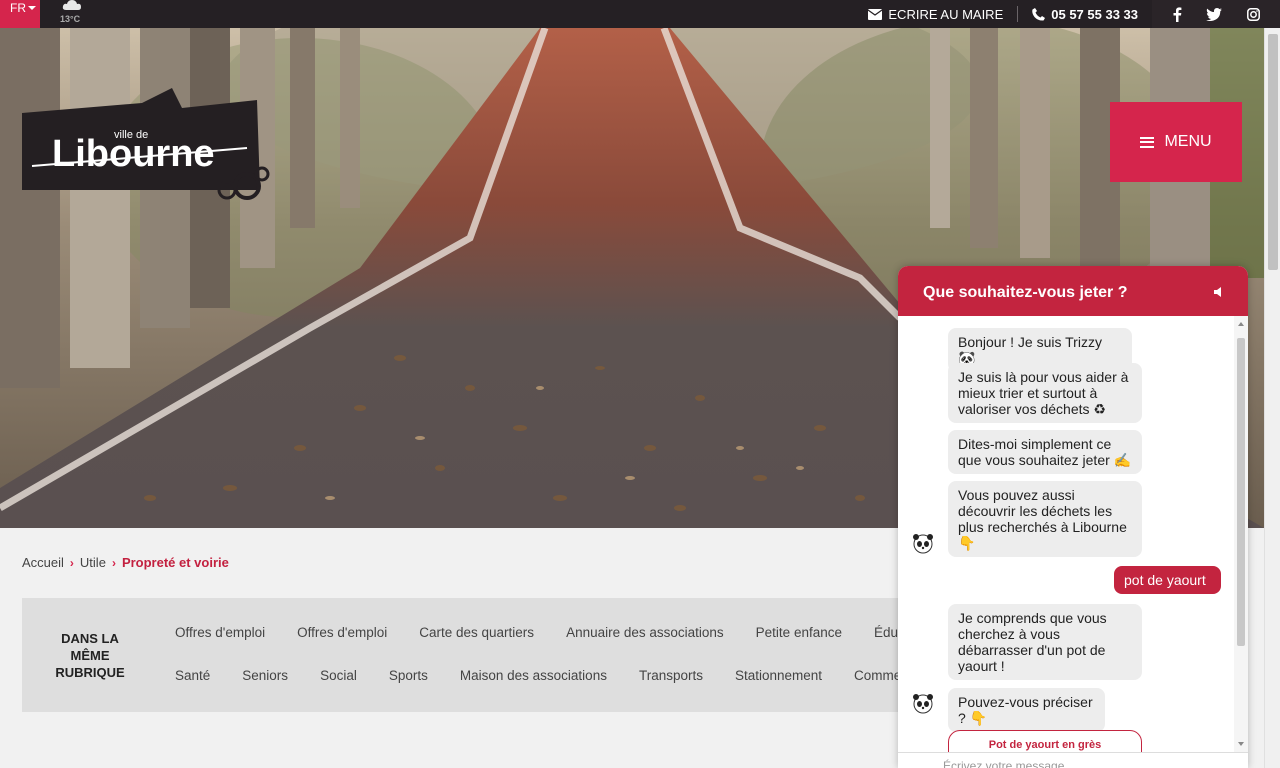 This screenshot has width=1280, height=768. I want to click on menu-label: MENU, so click(1188, 141).